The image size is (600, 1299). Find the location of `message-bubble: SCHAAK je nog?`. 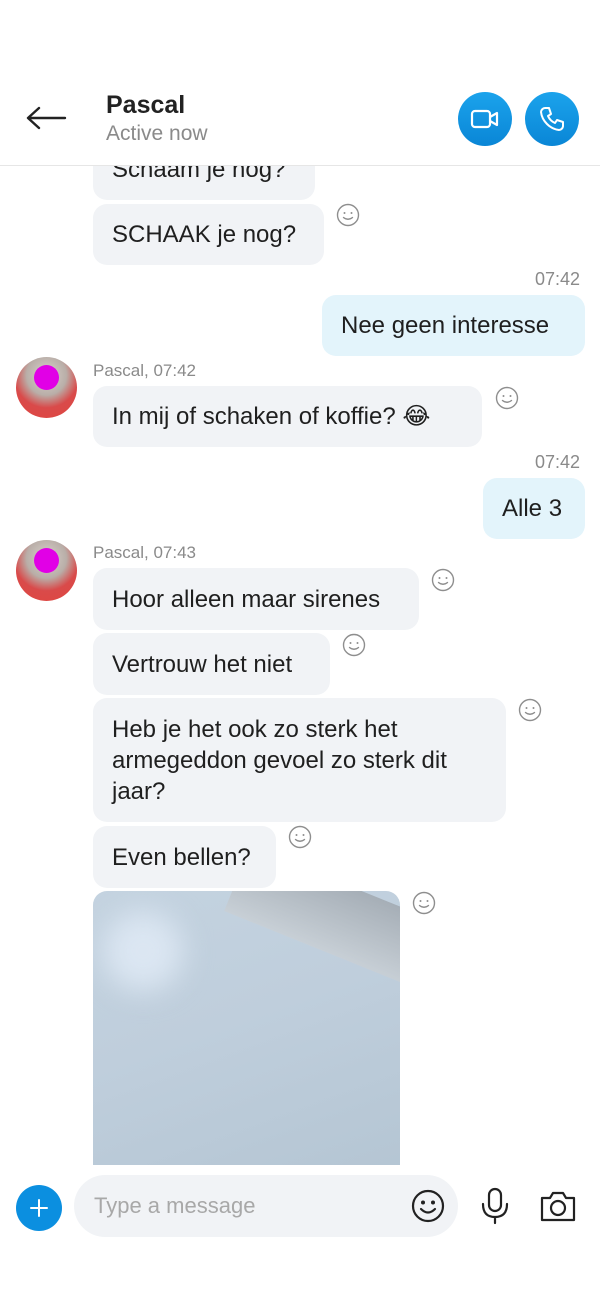

message-bubble: SCHAAK je nog? is located at coordinates (208, 234).